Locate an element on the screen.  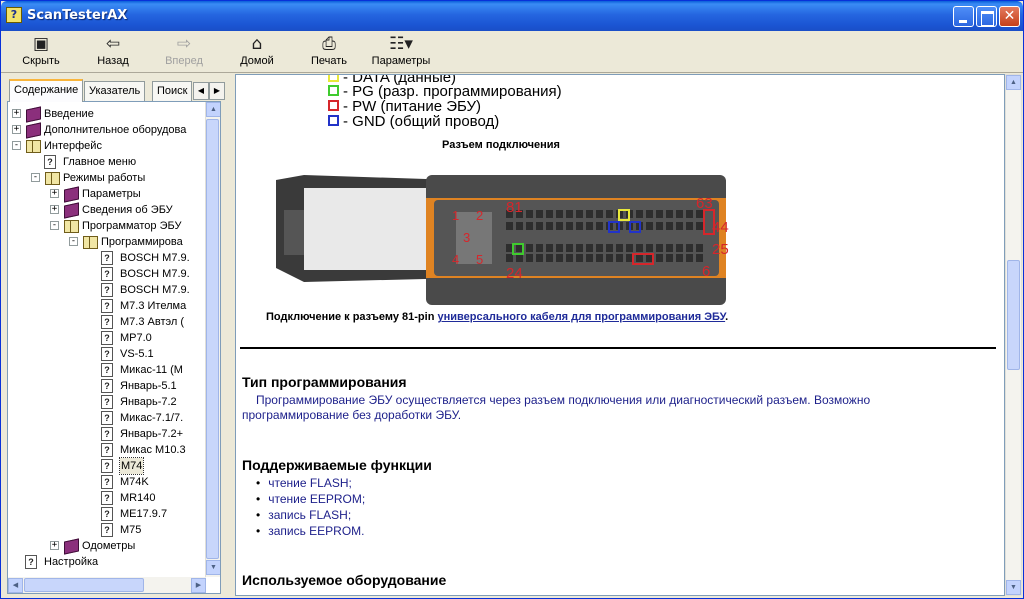
tree-item: ? Микас-11 (М is located at coordinates (106, 370).